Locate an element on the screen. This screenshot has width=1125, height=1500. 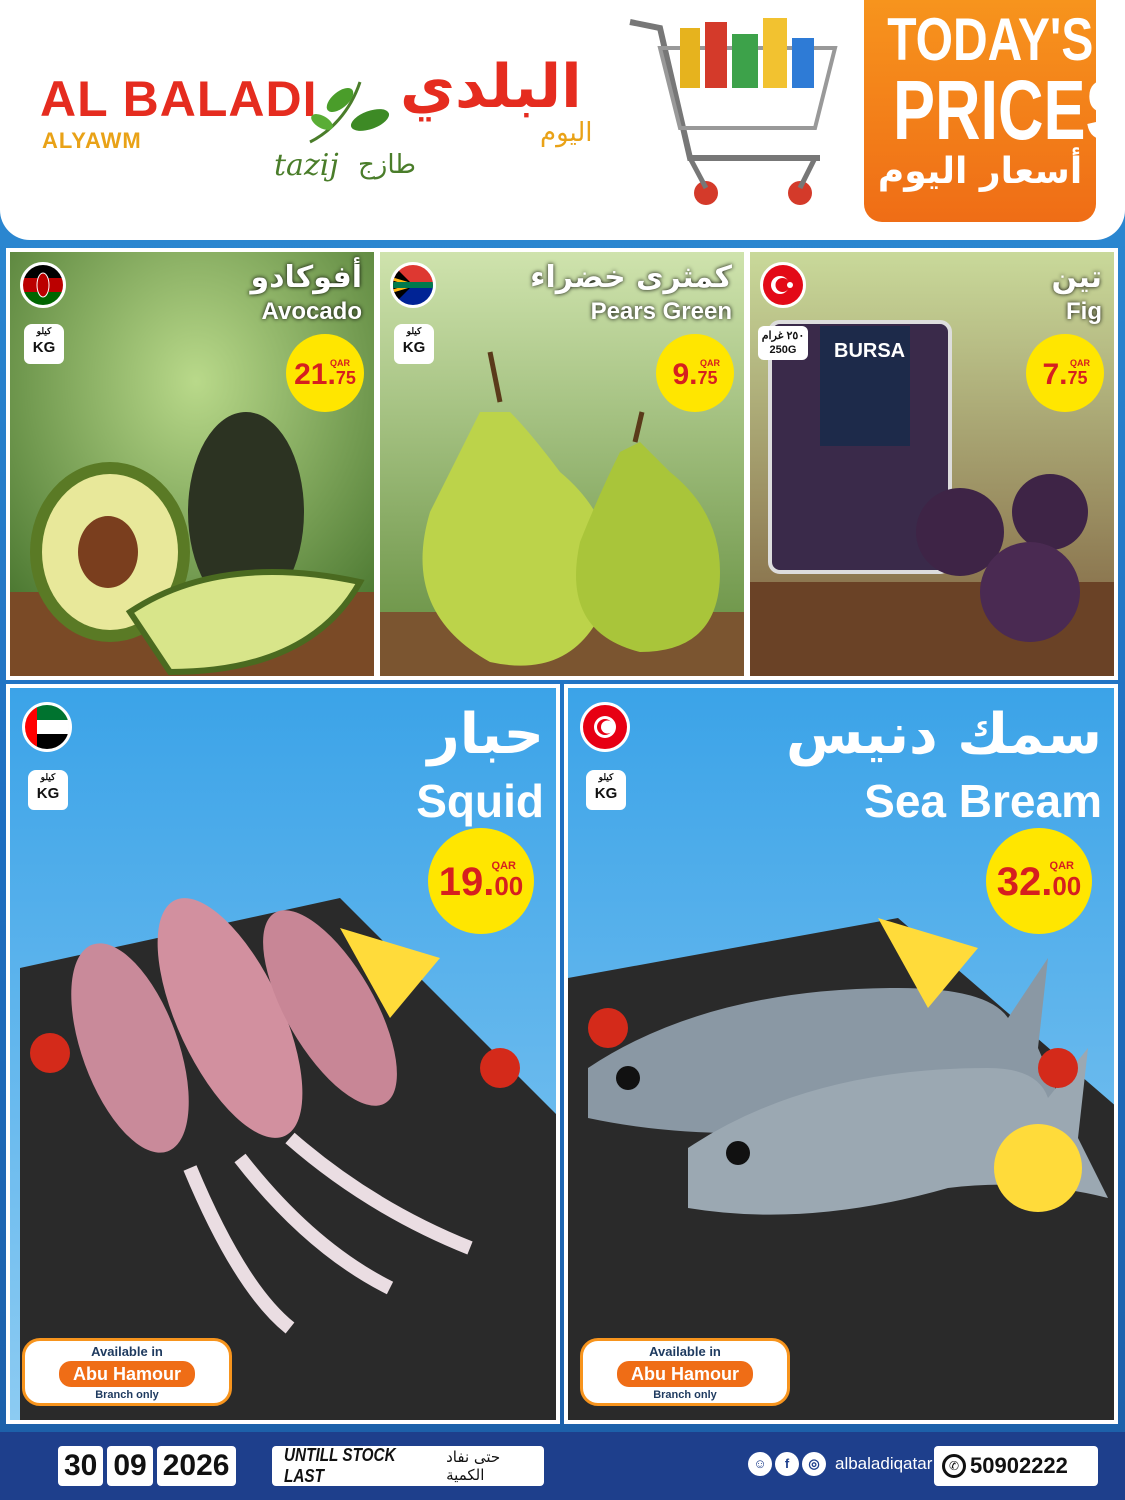
weight-badge: ٢٥٠ غرام 250G is located at coordinates (783, 343).